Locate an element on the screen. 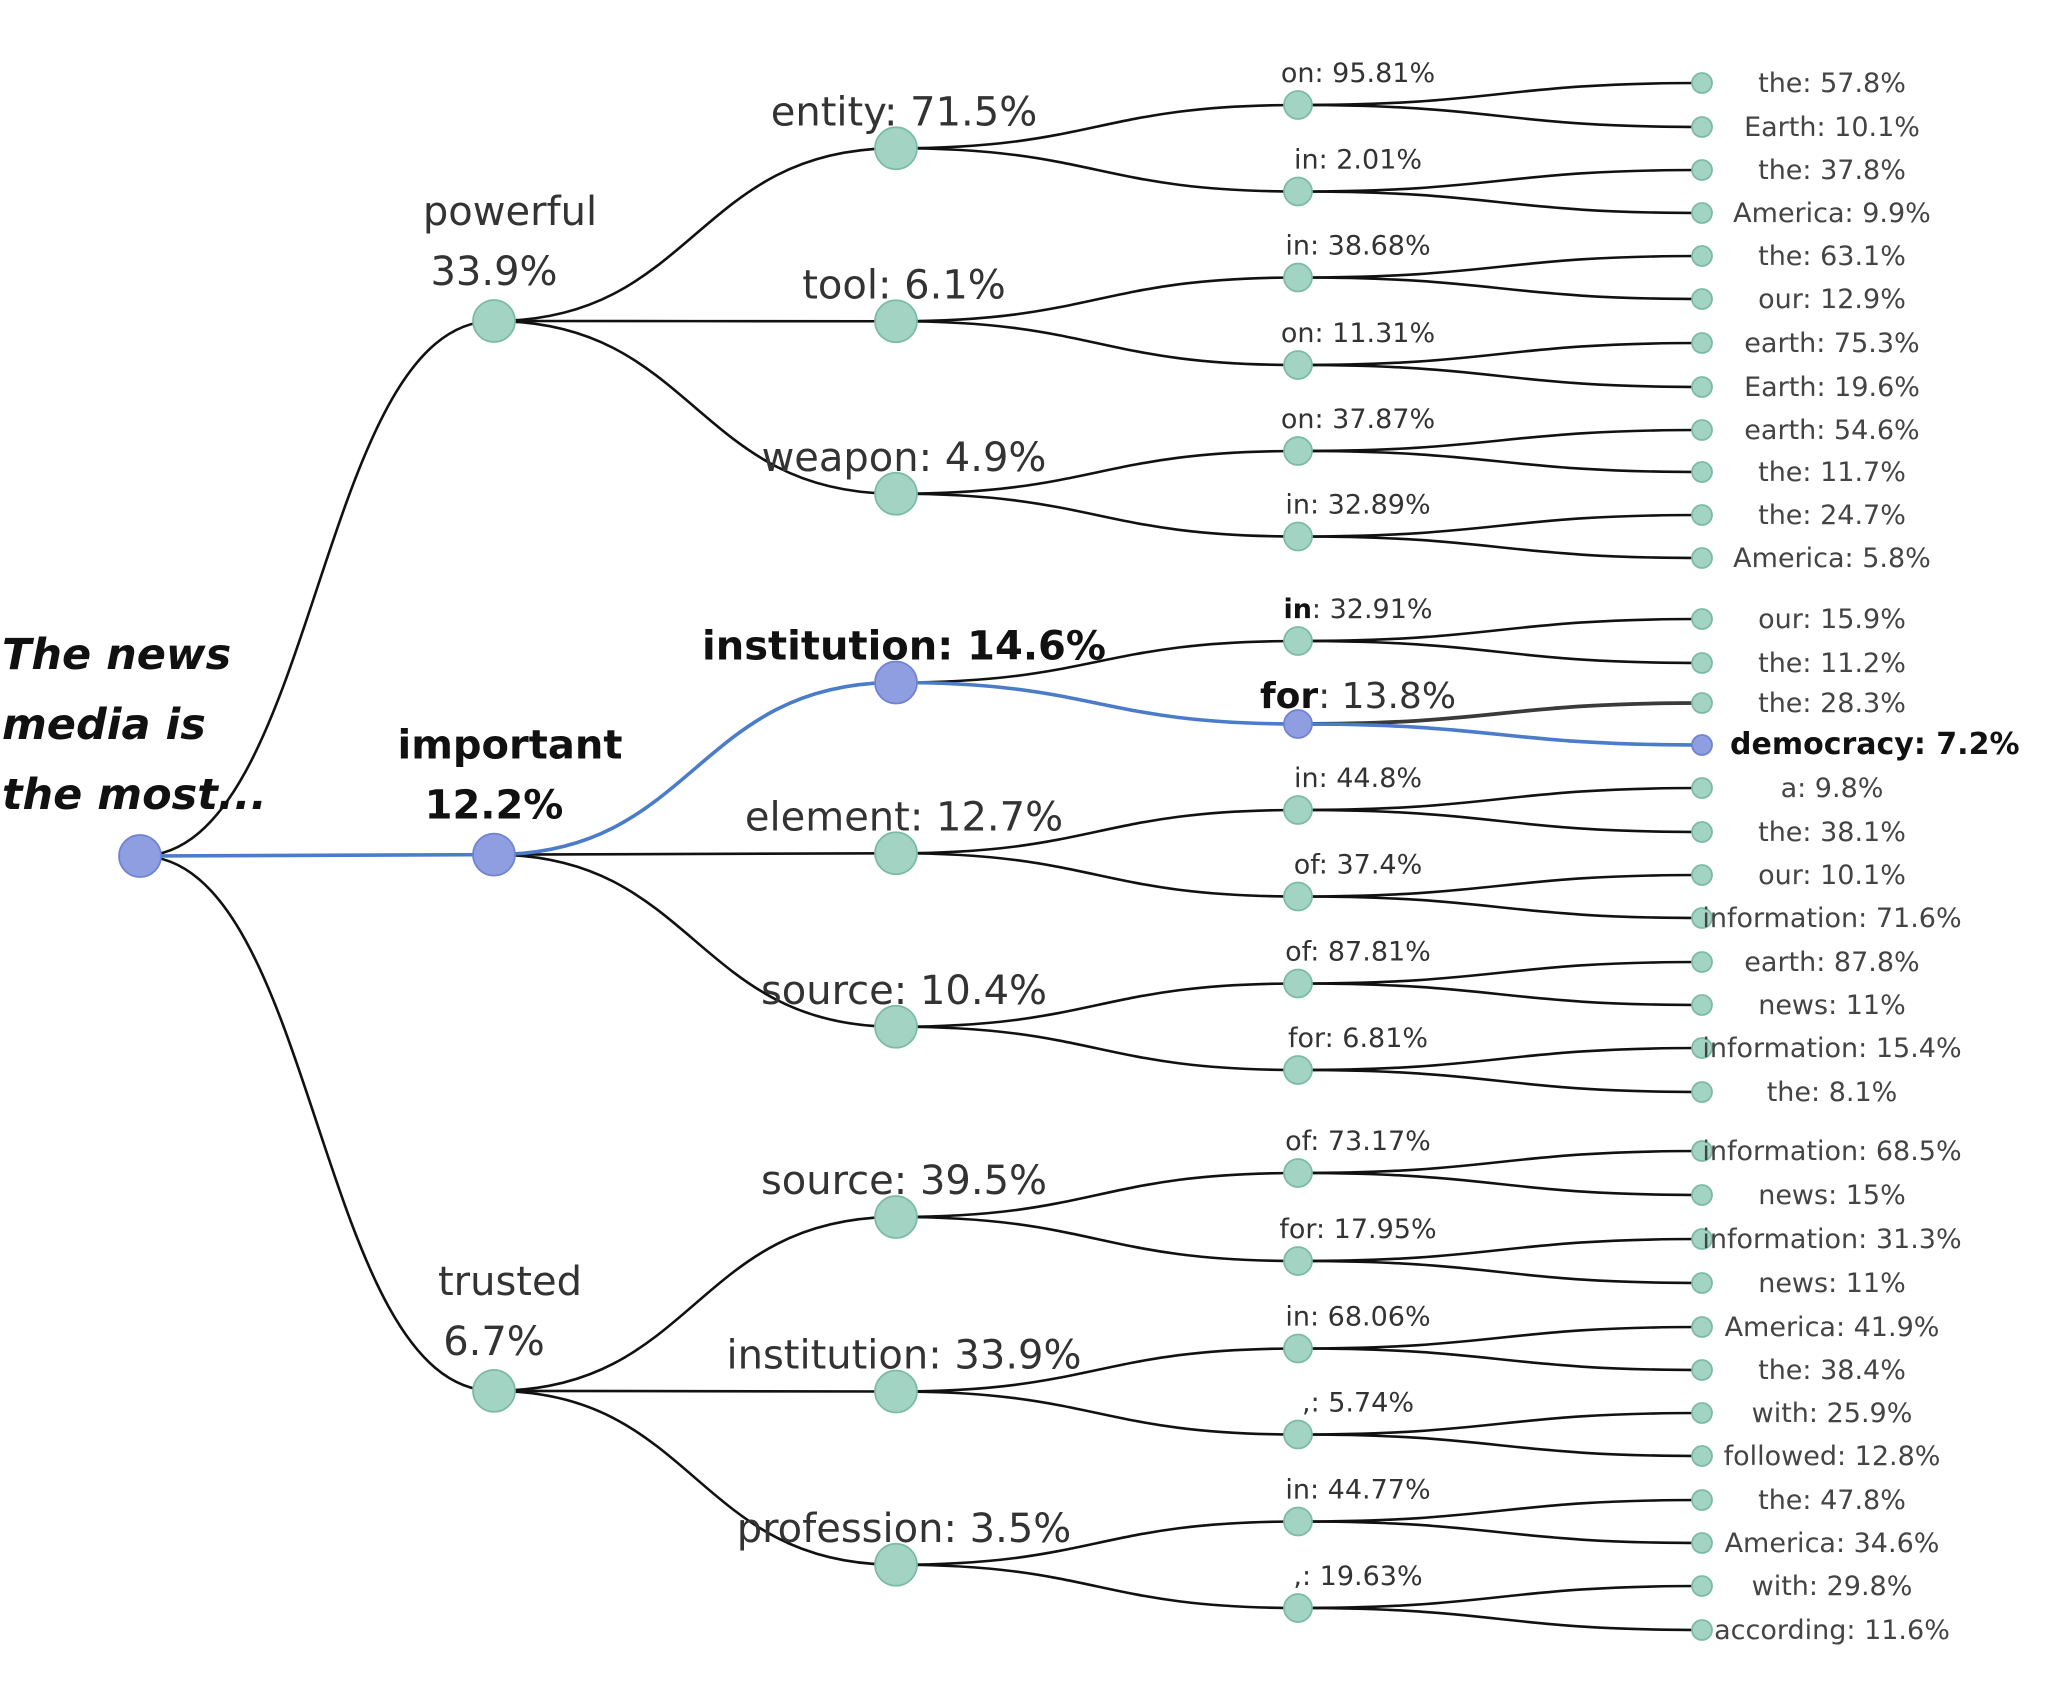 This screenshot has height=1684, width=2048. level1-prob: 6.7% is located at coordinates (494, 1342).